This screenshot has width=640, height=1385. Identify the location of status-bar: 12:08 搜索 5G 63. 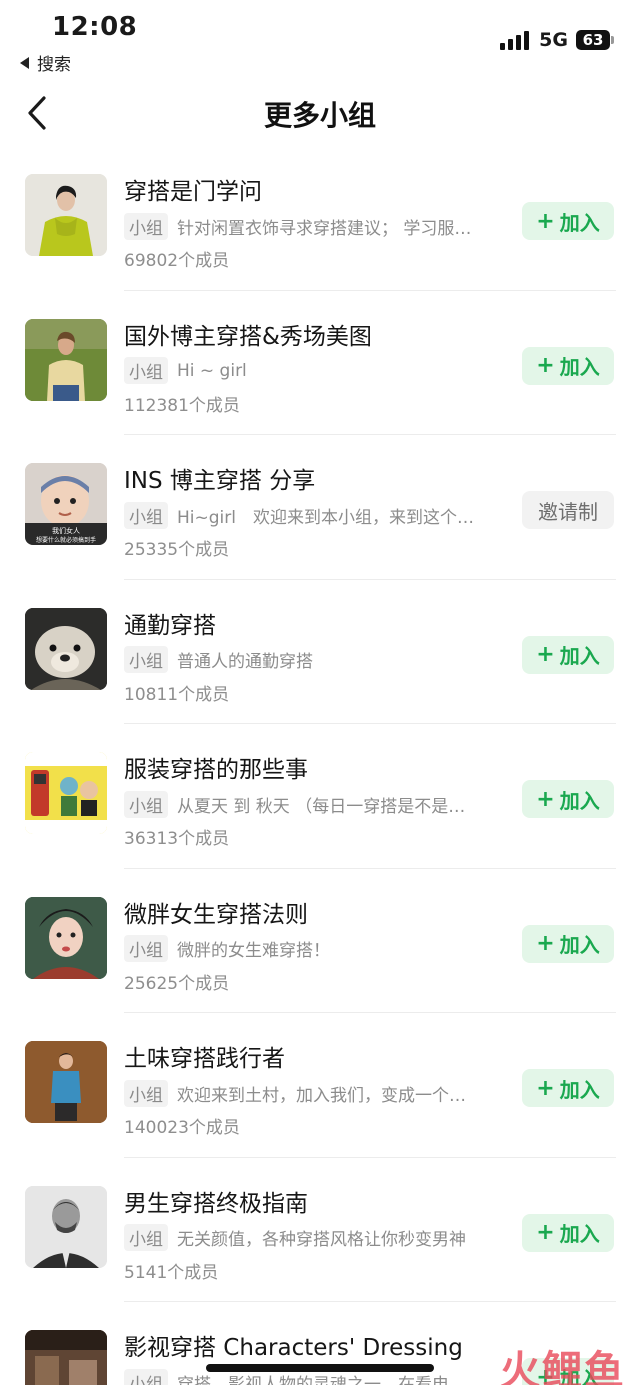
(320, 40).